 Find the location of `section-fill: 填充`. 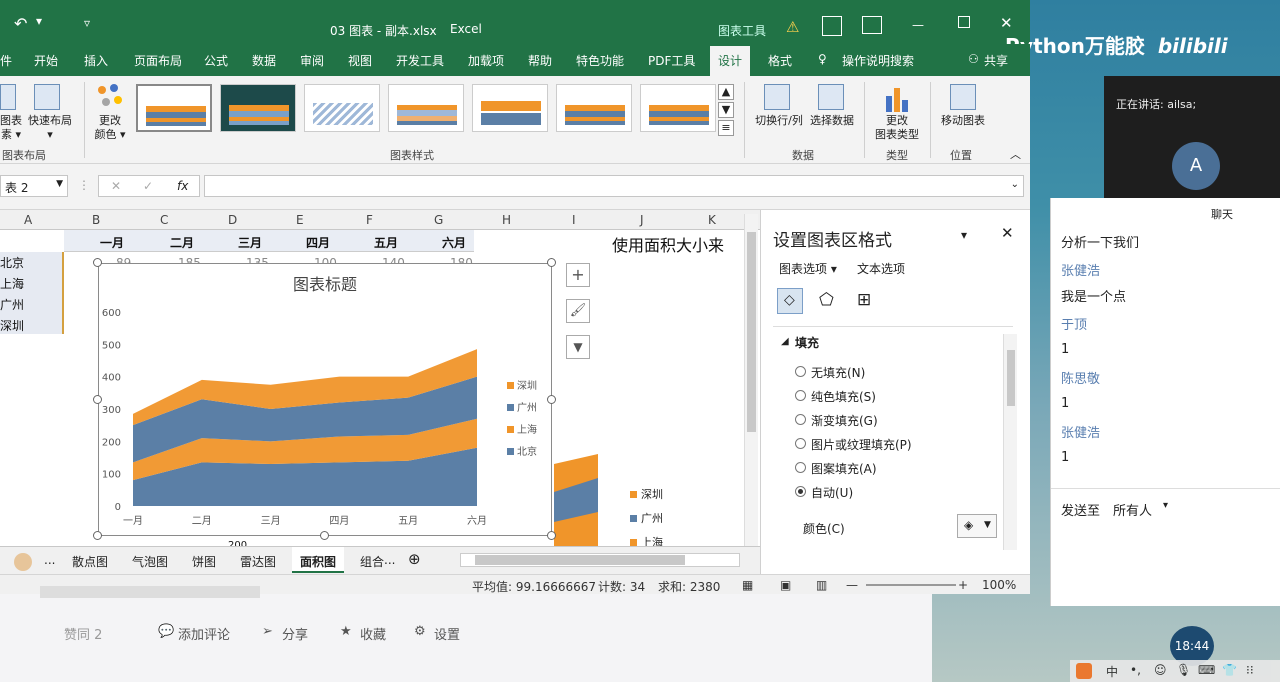

section-fill: 填充 is located at coordinates (807, 342).